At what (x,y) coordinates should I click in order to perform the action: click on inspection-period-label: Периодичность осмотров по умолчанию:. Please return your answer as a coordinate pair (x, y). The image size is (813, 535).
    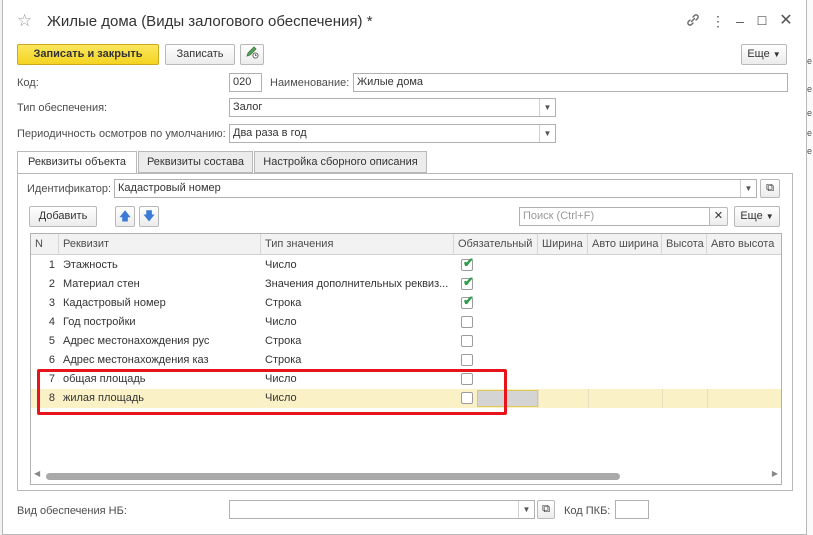
    Looking at the image, I should click on (121, 134).